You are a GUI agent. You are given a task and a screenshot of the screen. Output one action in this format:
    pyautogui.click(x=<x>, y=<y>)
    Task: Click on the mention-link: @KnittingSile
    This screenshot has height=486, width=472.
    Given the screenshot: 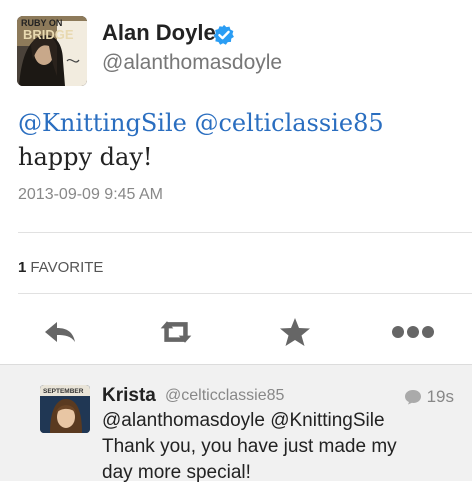 What is the action you would take?
    pyautogui.click(x=102, y=123)
    